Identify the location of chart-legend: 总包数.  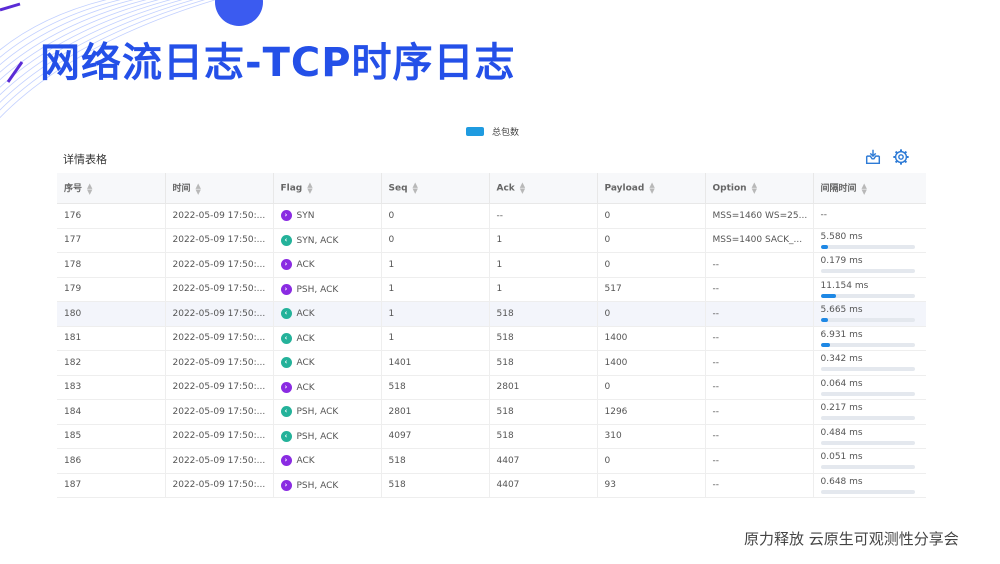
(492, 131).